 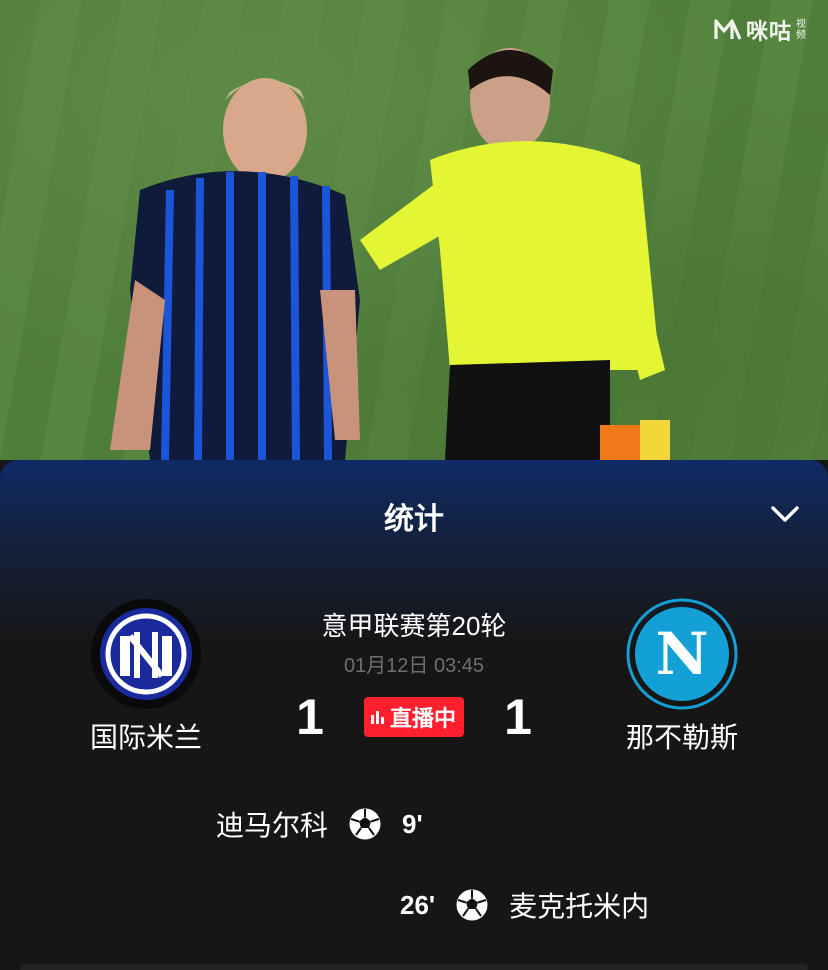 I want to click on next-section-edge, so click(x=414, y=967).